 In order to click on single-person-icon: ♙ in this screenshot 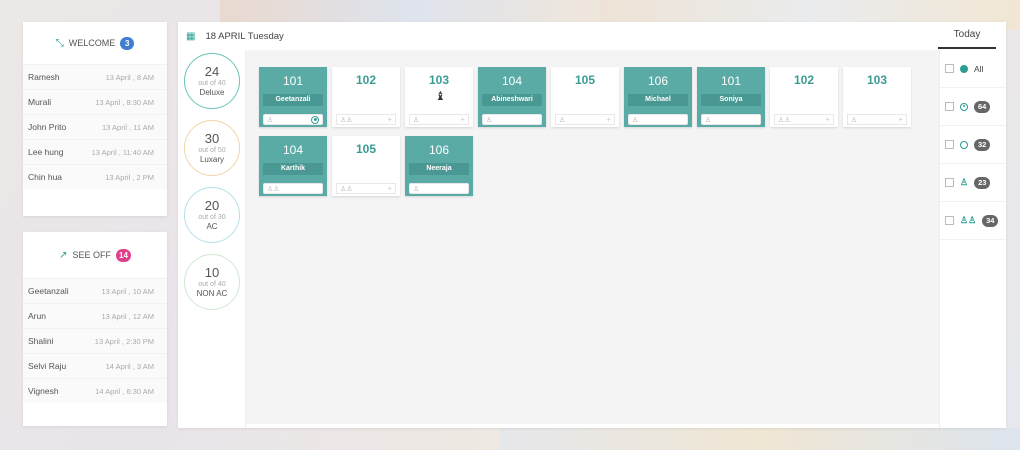, I will do `click(964, 182)`.